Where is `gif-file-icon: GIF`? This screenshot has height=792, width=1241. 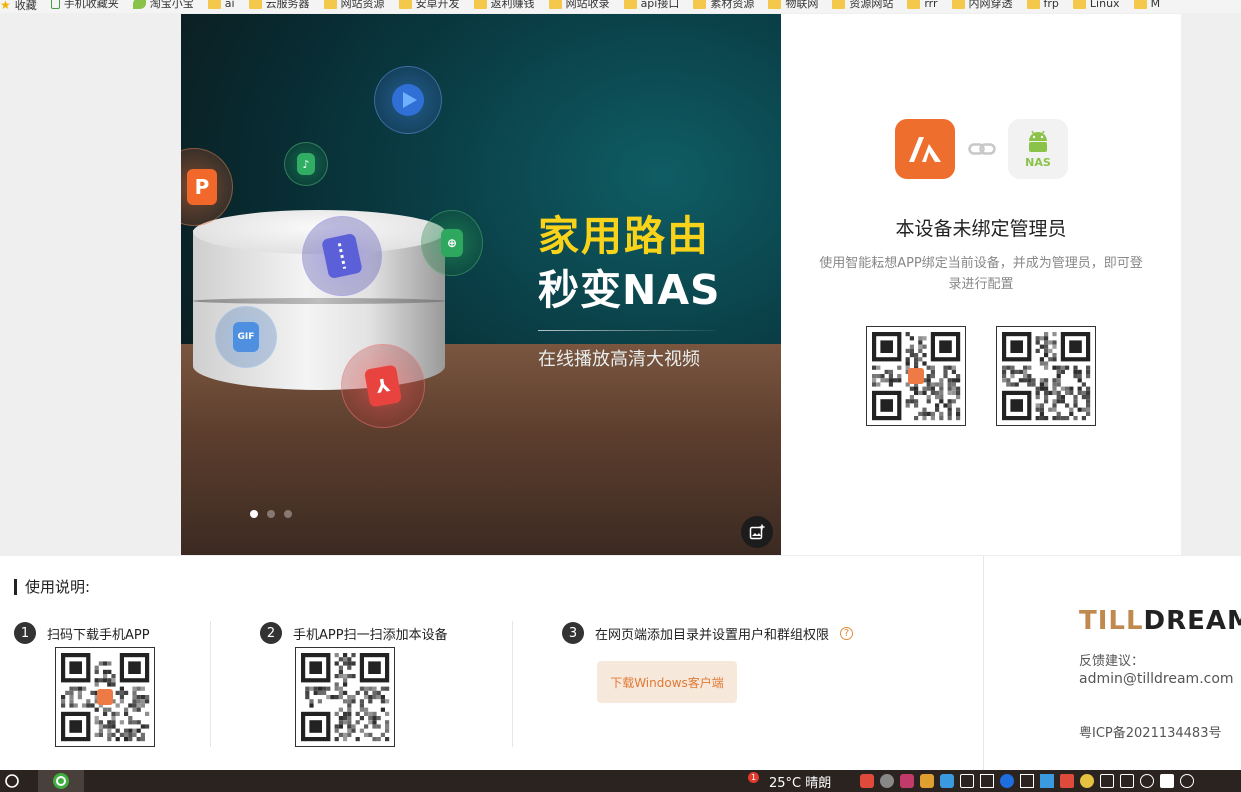 gif-file-icon: GIF is located at coordinates (246, 337).